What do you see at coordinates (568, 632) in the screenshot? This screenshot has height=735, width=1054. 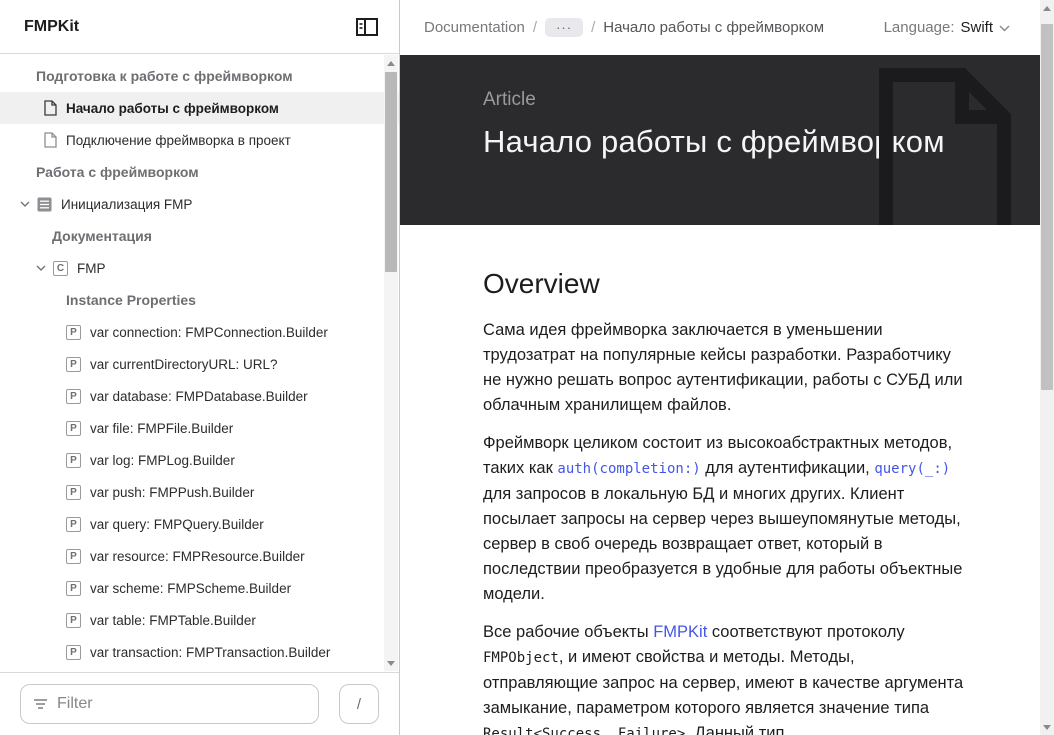 I see `text-run: Все рабочие объекты` at bounding box center [568, 632].